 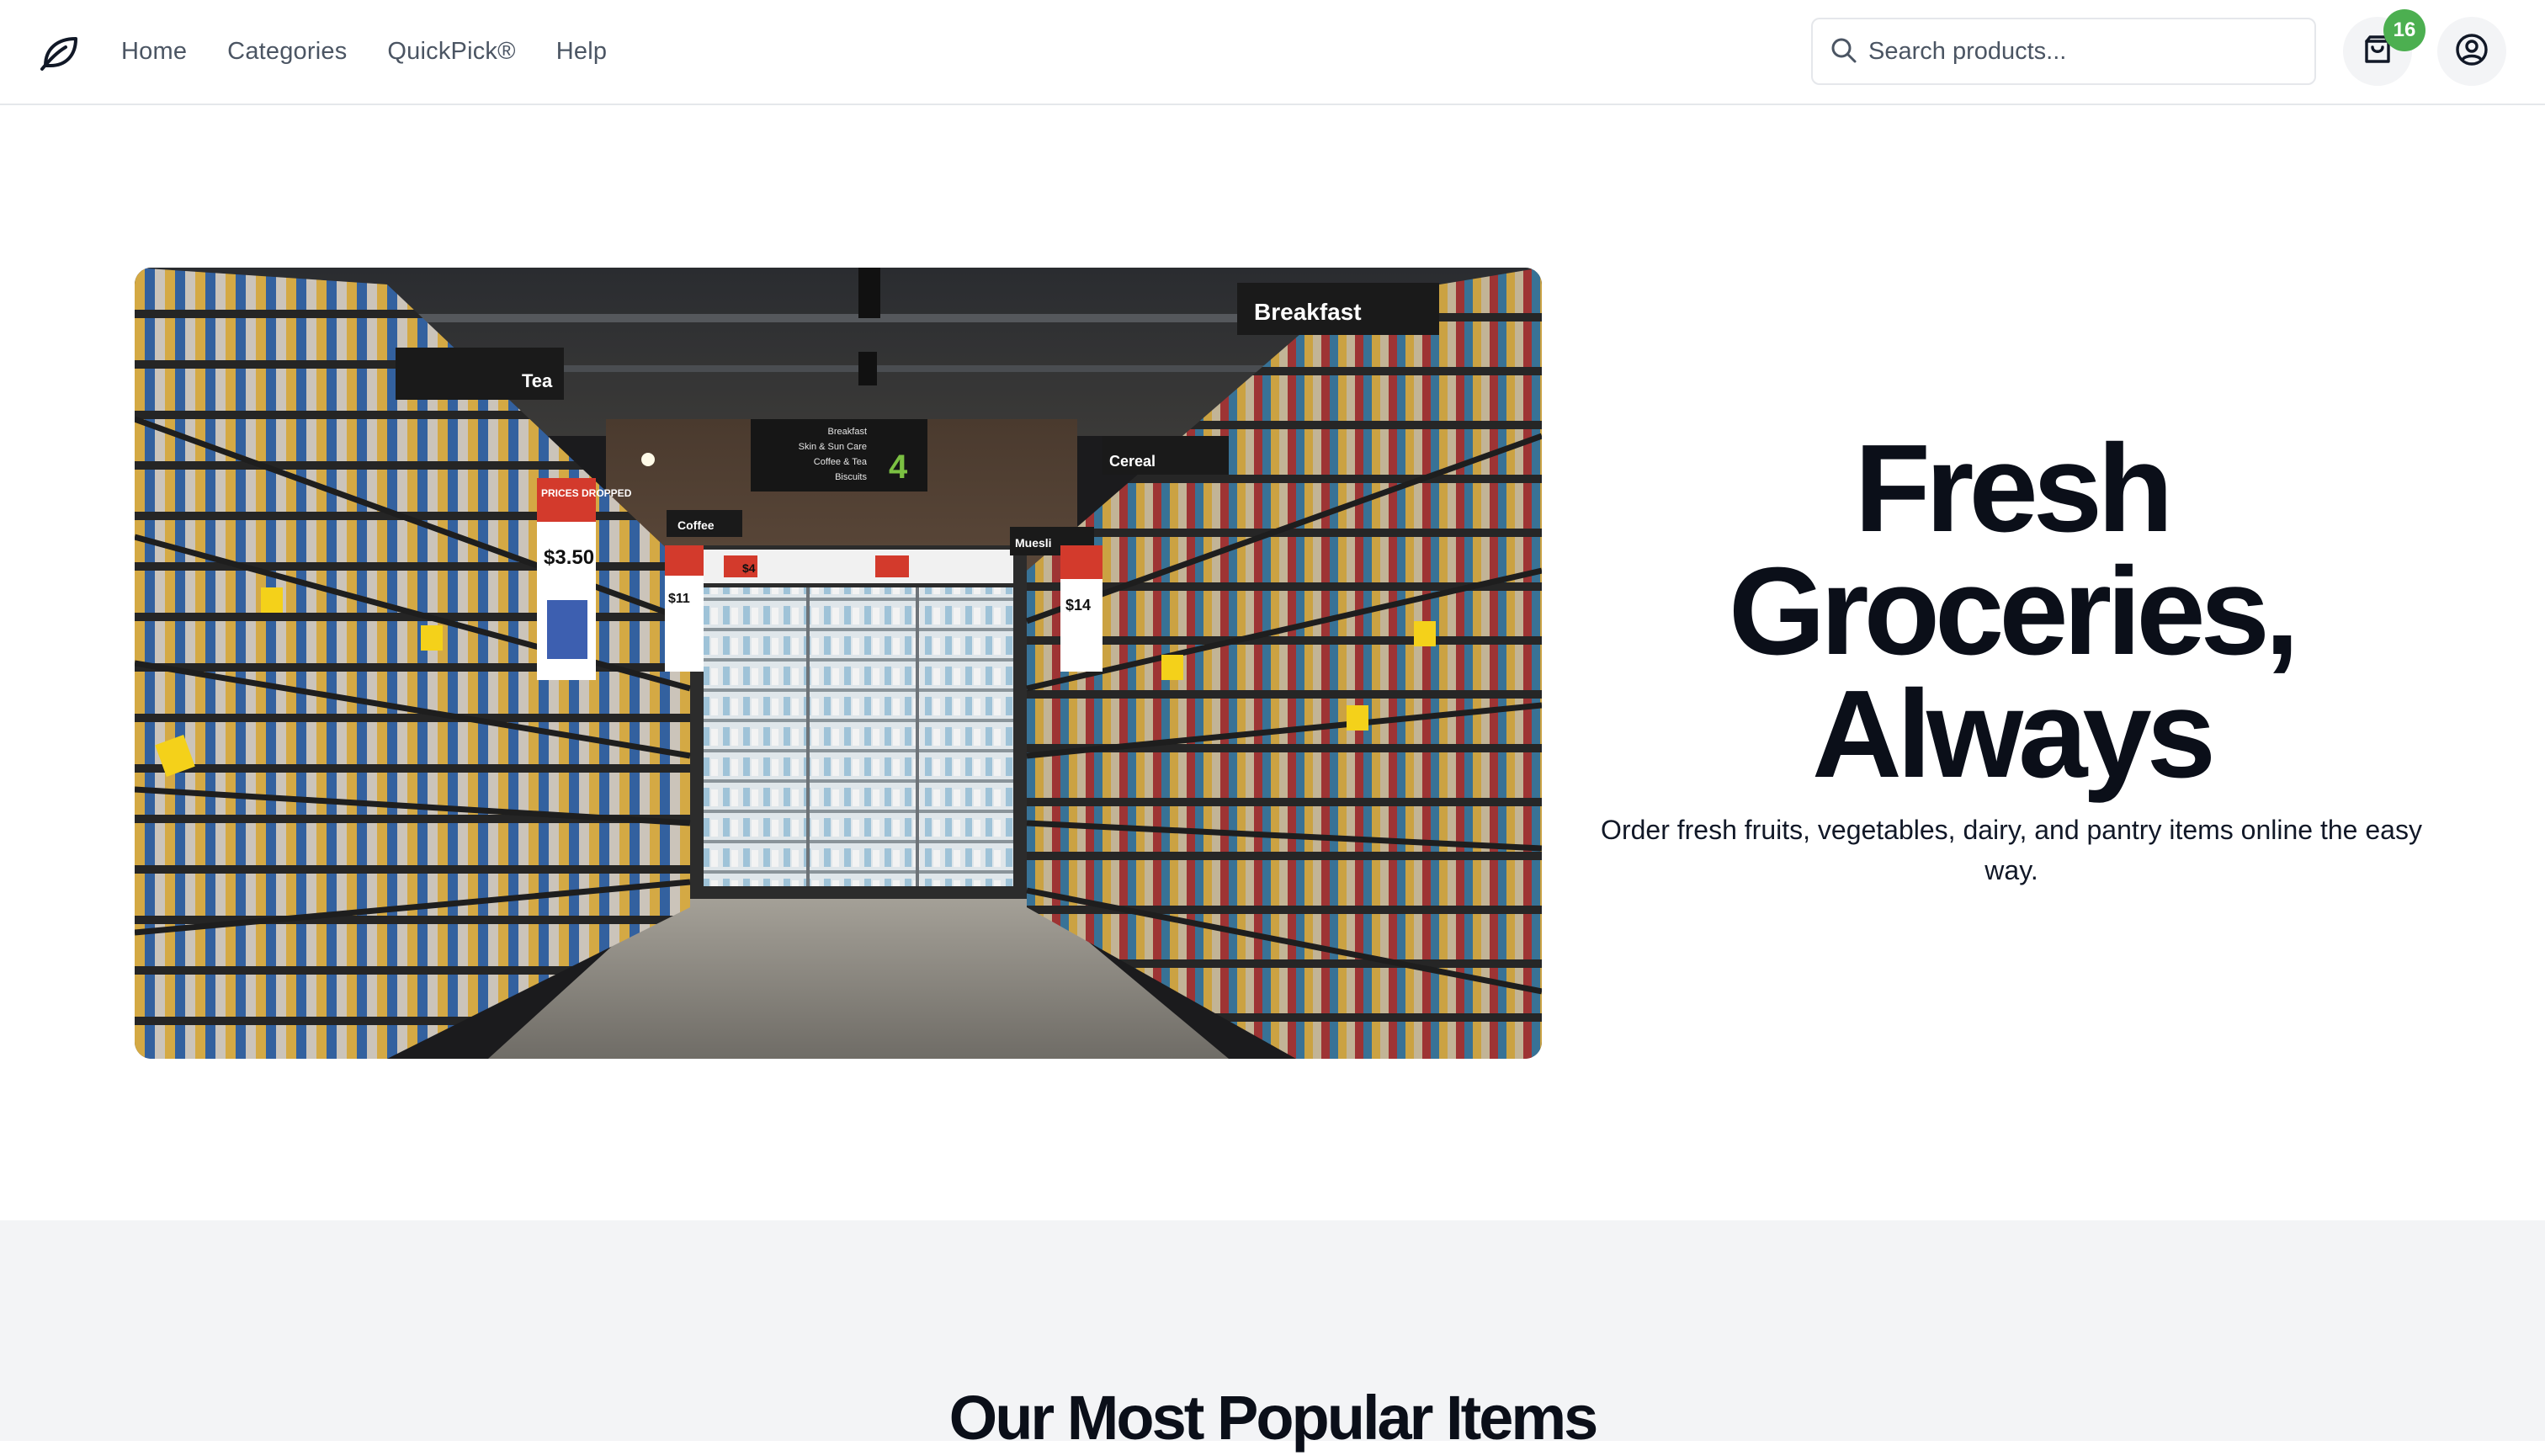 What do you see at coordinates (569, 557) in the screenshot?
I see `price-tag: $3.50` at bounding box center [569, 557].